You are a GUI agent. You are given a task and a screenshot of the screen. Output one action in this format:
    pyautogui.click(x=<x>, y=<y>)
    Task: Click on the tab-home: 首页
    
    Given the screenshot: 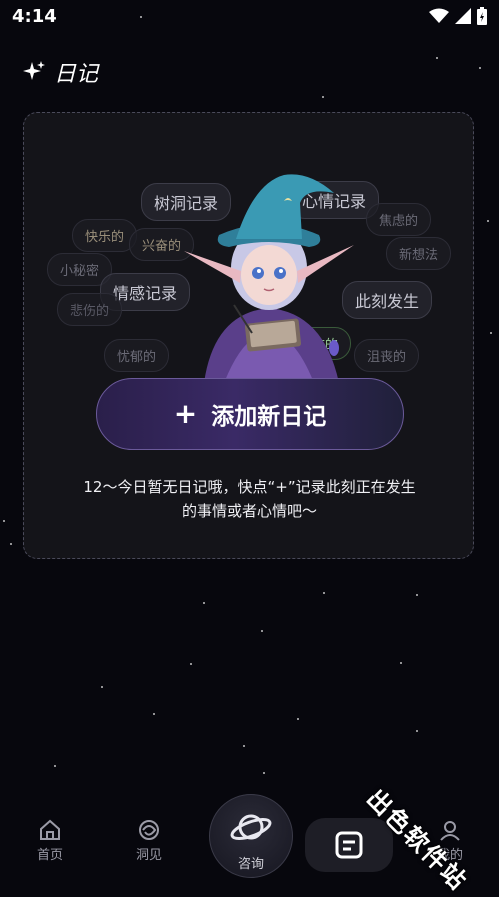 What is the action you would take?
    pyautogui.click(x=50, y=840)
    